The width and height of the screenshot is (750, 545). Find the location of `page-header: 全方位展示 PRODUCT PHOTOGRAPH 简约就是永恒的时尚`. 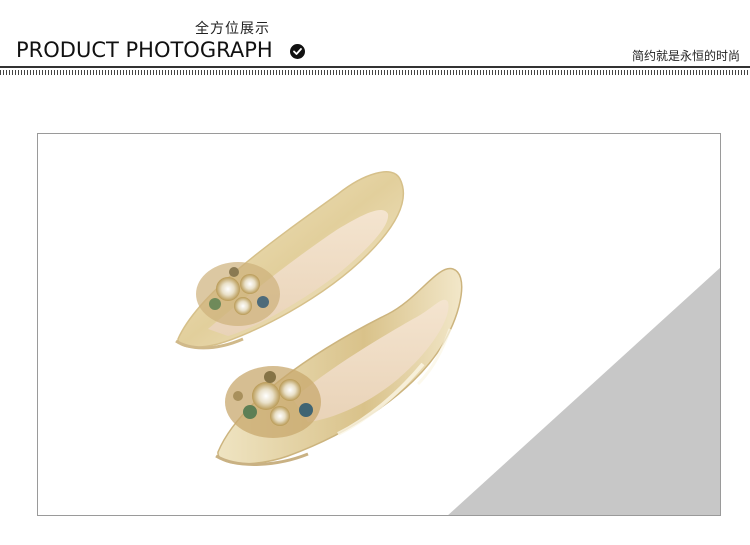

page-header: 全方位展示 PRODUCT PHOTOGRAPH 简约就是永恒的时尚 is located at coordinates (375, 40).